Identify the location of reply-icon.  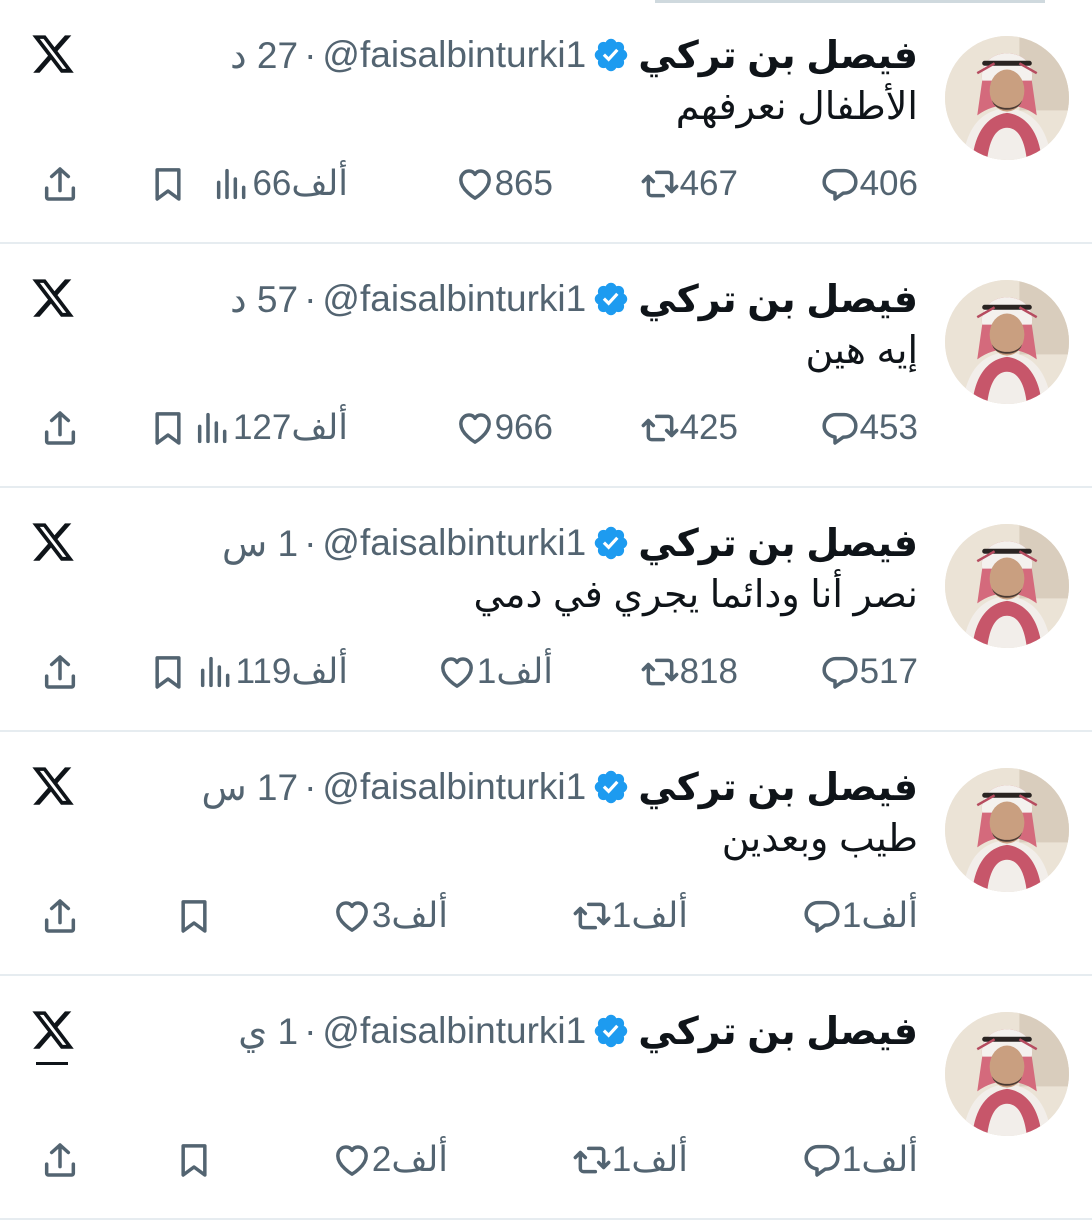
(840, 184).